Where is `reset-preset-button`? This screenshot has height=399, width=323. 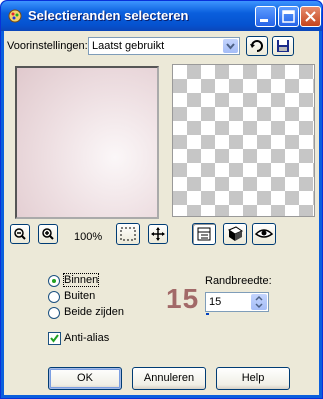
reset-preset-button is located at coordinates (257, 46).